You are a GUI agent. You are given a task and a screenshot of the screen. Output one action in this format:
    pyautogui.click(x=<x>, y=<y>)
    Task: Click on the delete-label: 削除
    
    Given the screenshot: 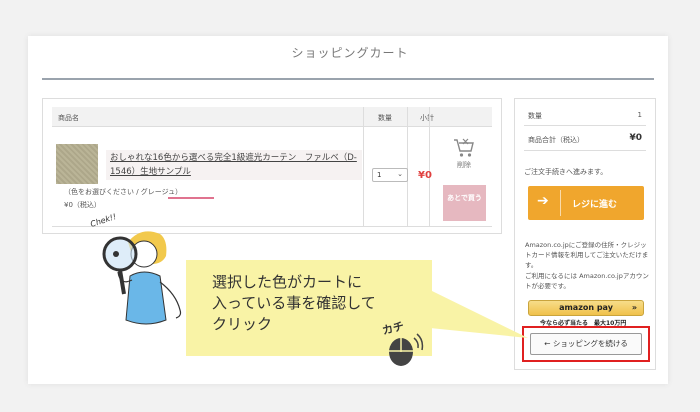 What is the action you would take?
    pyautogui.click(x=464, y=165)
    